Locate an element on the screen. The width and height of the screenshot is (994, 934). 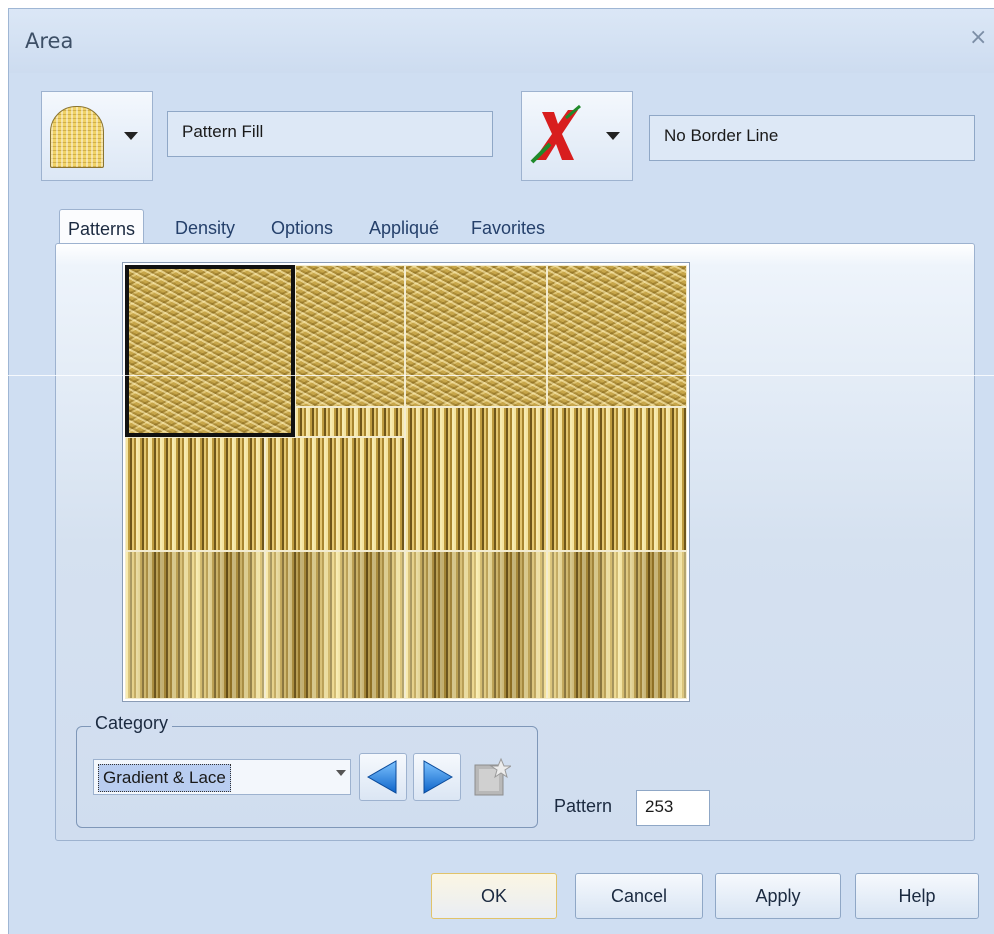
category-select: Gradient & Lace is located at coordinates (222, 777).